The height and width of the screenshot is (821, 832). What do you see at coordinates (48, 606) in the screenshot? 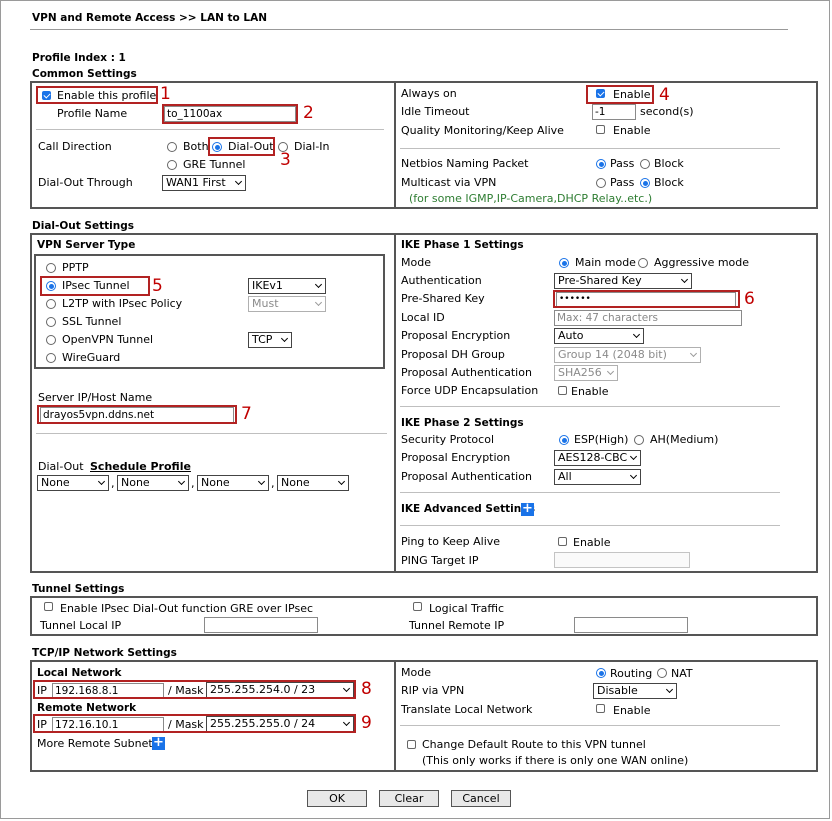
I see `gre-over-ipsec-checkbox` at bounding box center [48, 606].